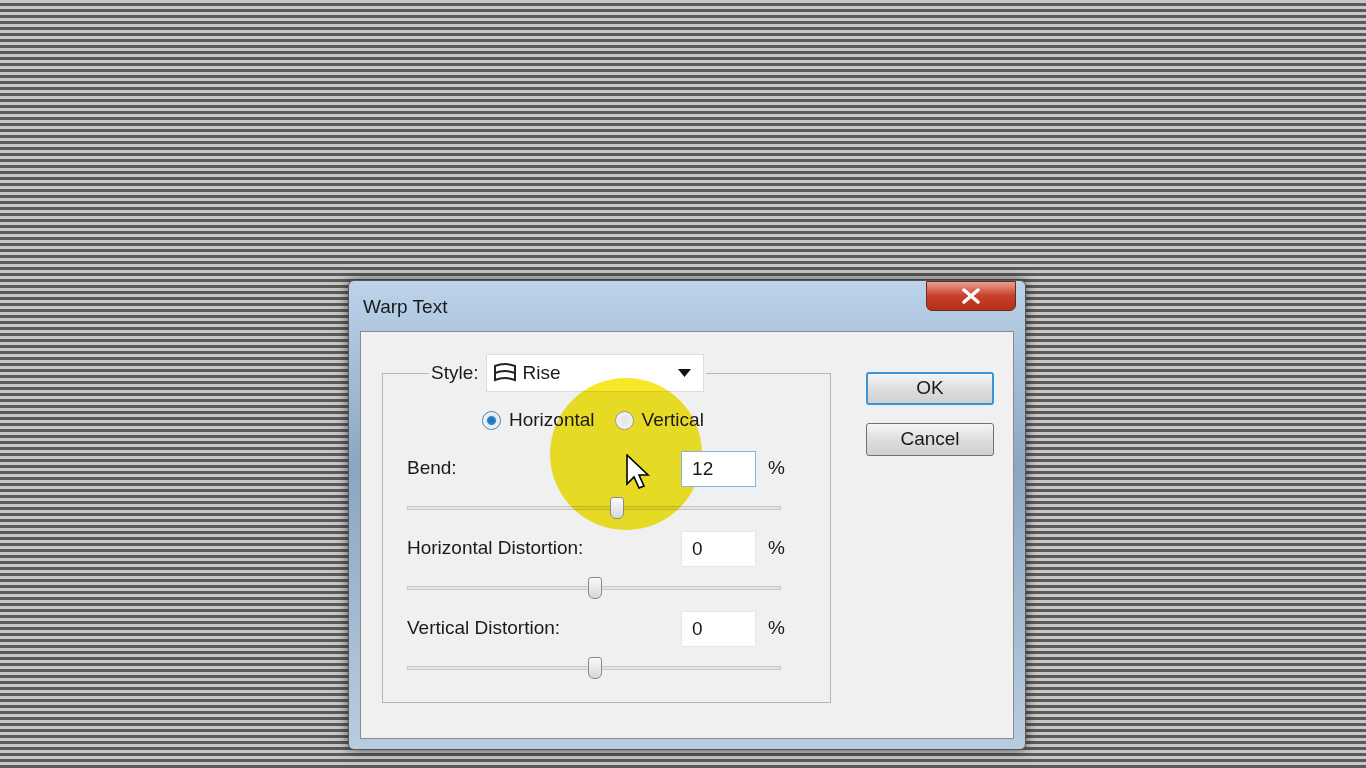  I want to click on close-icon, so click(971, 296).